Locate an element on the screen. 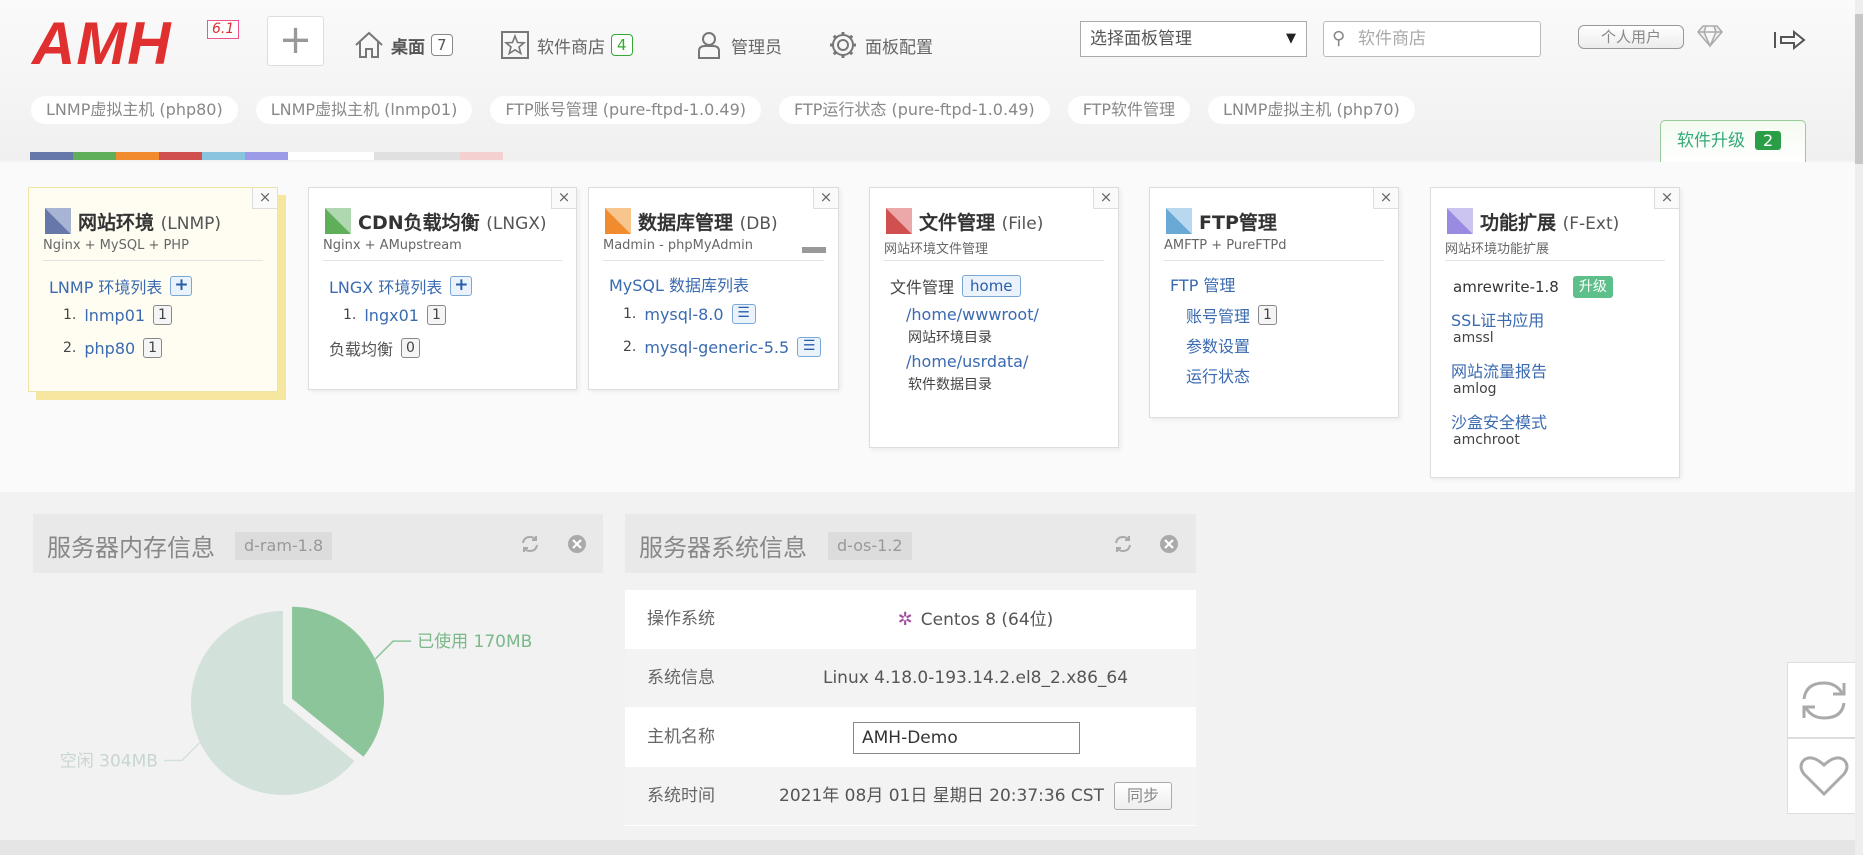 This screenshot has height=855, width=1863. nav-desktop: 桌面 7 is located at coordinates (403, 45).